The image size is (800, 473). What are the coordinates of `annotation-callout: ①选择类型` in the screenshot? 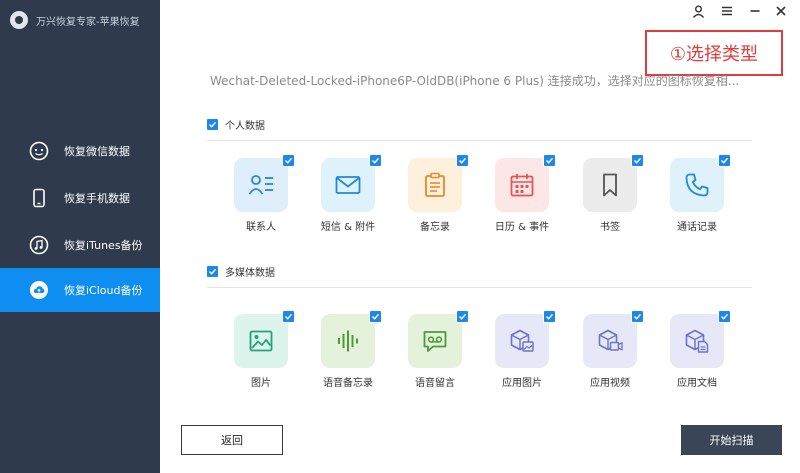 It's located at (714, 53).